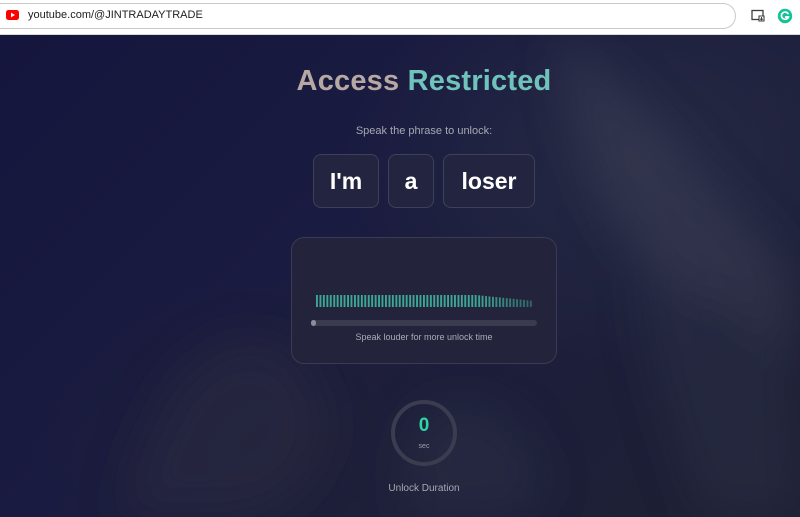 This screenshot has height=517, width=800. What do you see at coordinates (411, 181) in the screenshot?
I see `phrase-word: a` at bounding box center [411, 181].